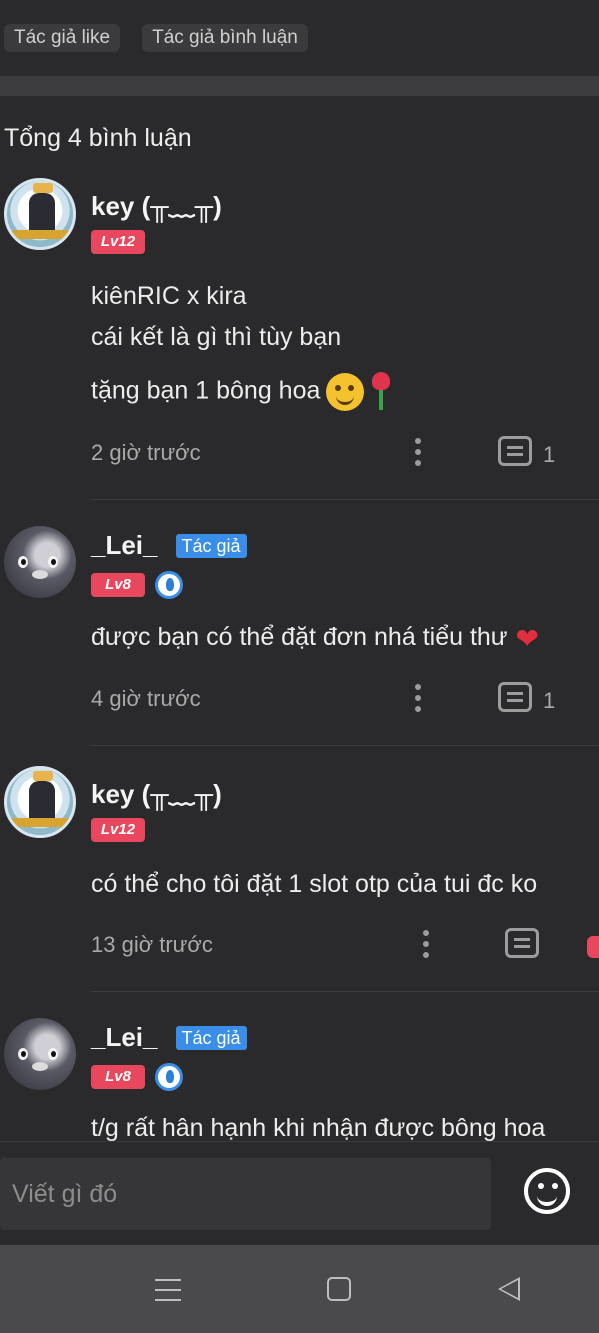 The height and width of the screenshot is (1333, 599). Describe the element at coordinates (152, 944) in the screenshot. I see `timestamp: 13 giờ trước` at that location.